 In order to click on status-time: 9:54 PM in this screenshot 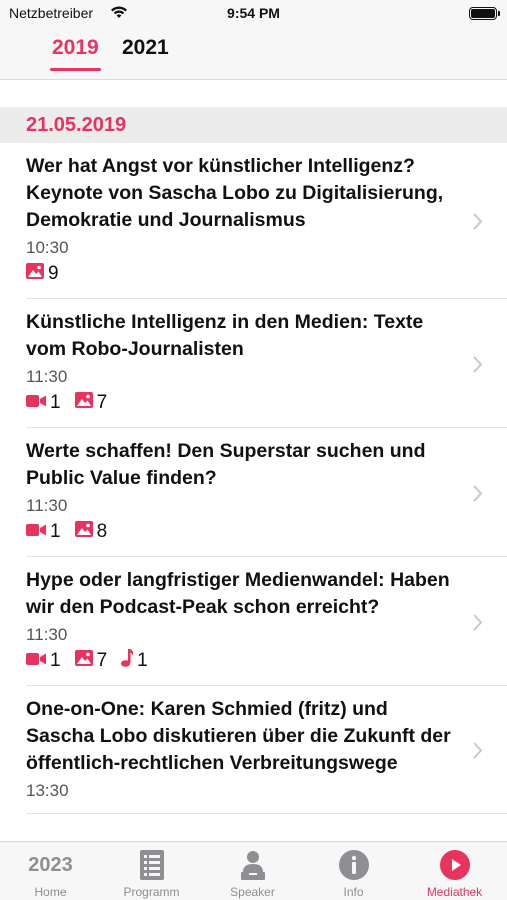, I will do `click(253, 13)`.